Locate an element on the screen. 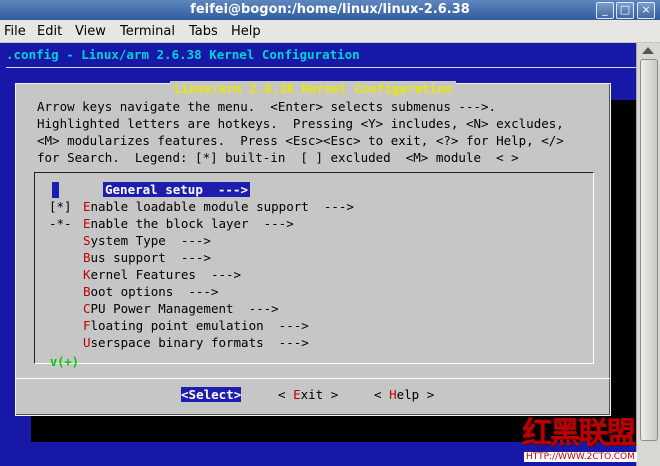  menu-item-system-type: System Type ---> is located at coordinates (130, 241).